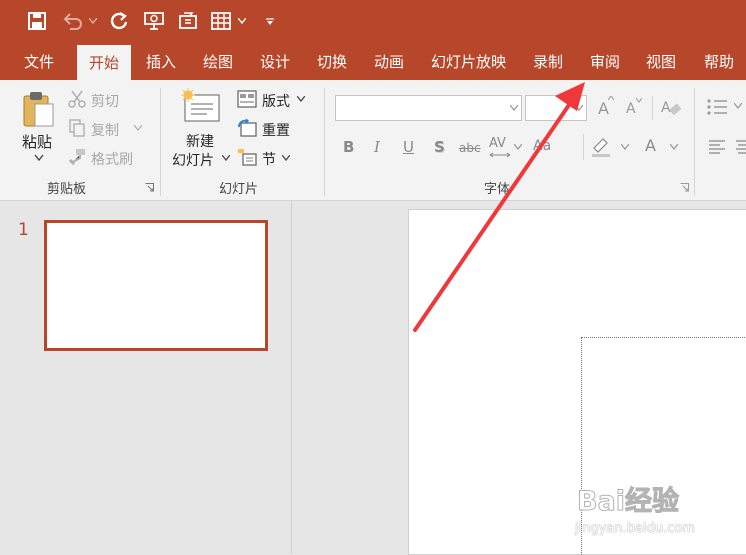 This screenshot has height=555, width=746. What do you see at coordinates (493, 216) in the screenshot?
I see `arrow-shaft` at bounding box center [493, 216].